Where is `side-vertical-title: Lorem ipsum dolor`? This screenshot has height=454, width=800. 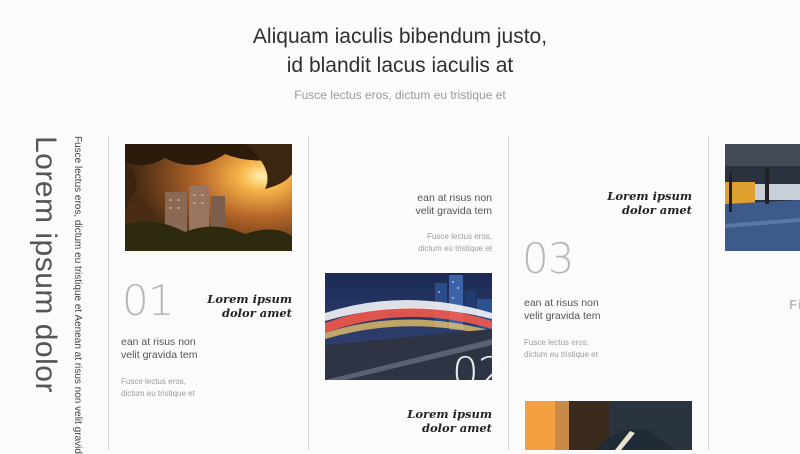
side-vertical-title: Lorem ipsum dolor is located at coordinates (45, 264).